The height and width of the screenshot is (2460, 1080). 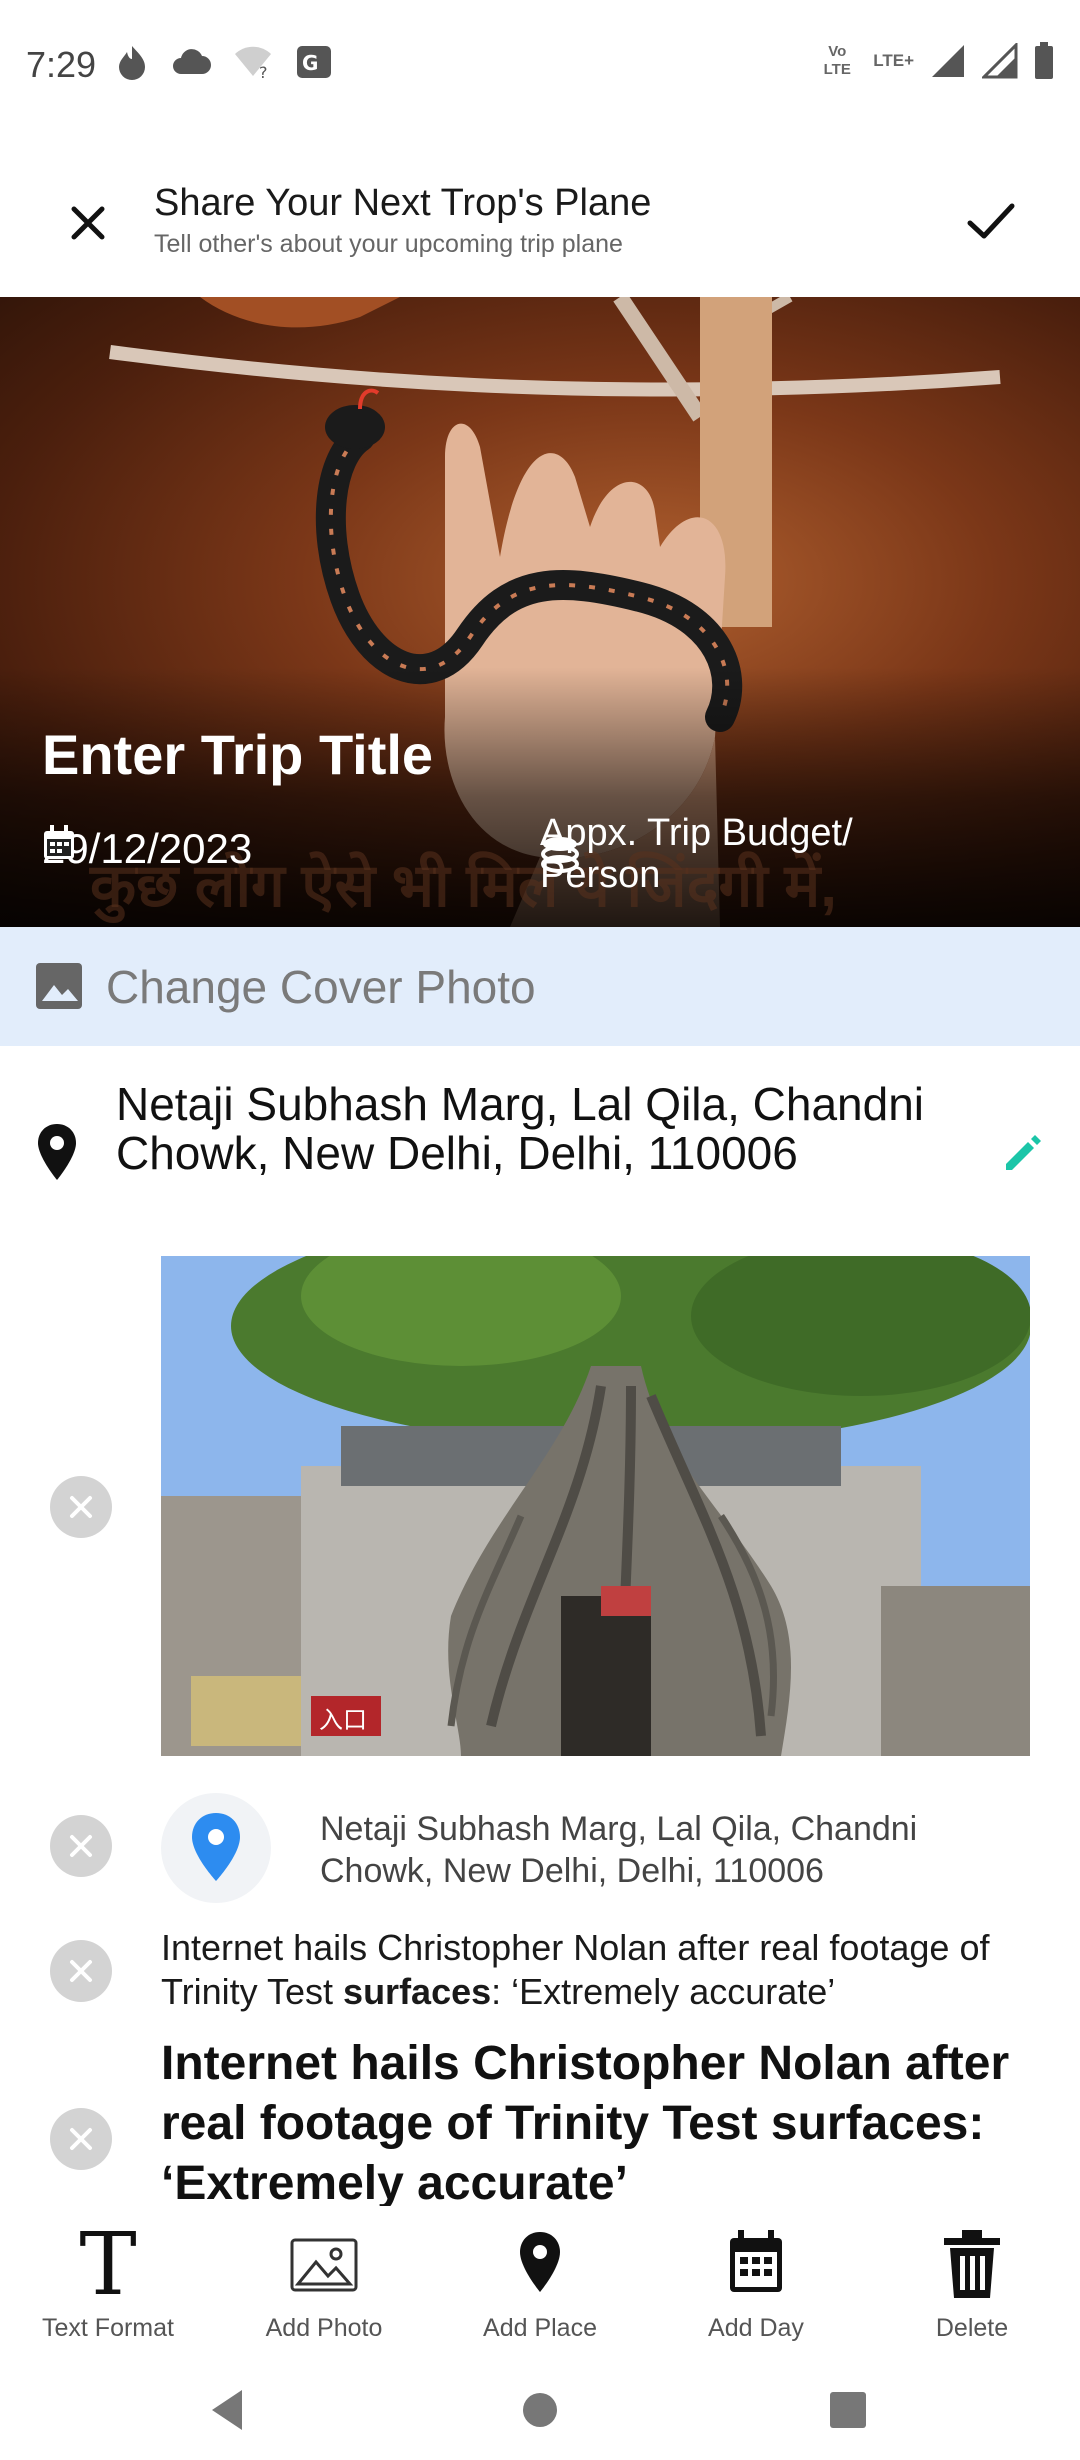 I want to click on calendar-icon, so click(x=59, y=842).